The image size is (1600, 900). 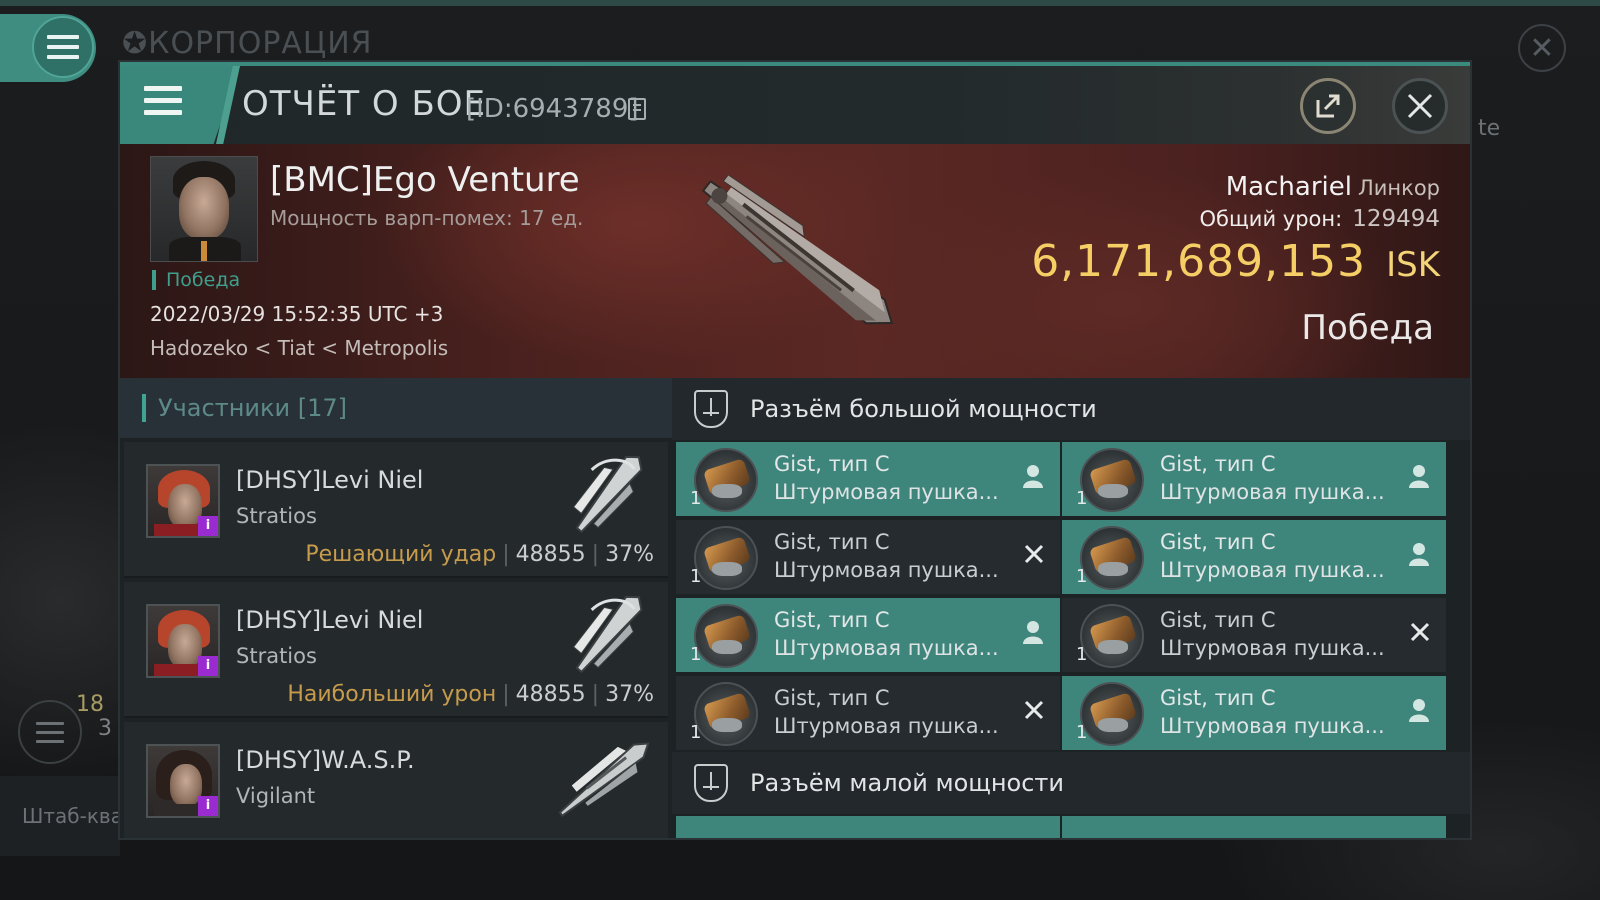 What do you see at coordinates (1542, 48) in the screenshot?
I see `background-close-button: ✕` at bounding box center [1542, 48].